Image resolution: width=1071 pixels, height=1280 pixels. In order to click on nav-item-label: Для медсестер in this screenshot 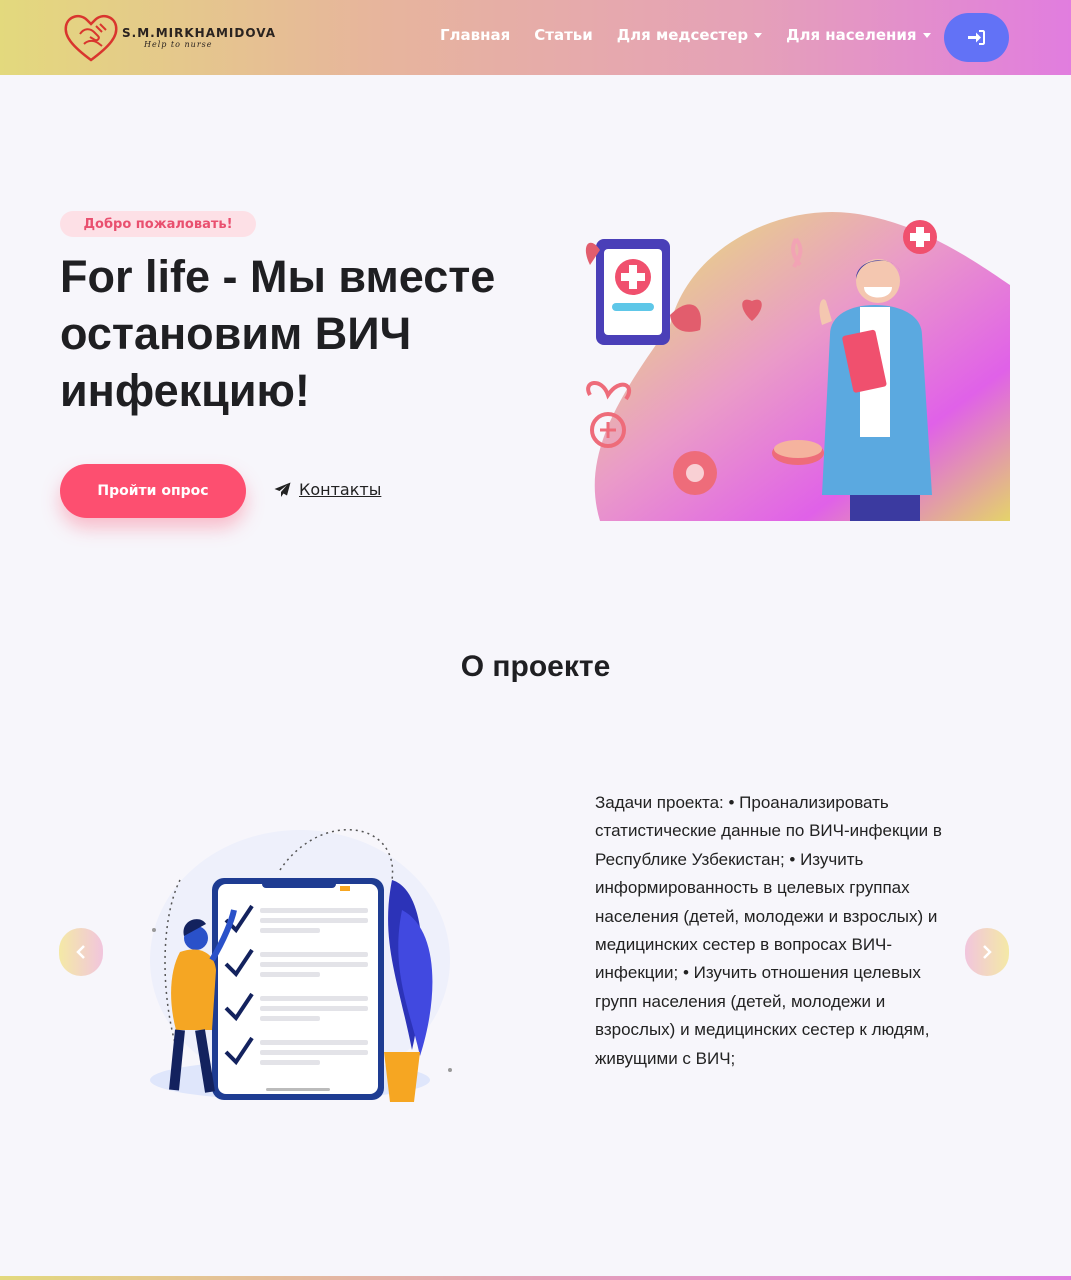, I will do `click(682, 35)`.